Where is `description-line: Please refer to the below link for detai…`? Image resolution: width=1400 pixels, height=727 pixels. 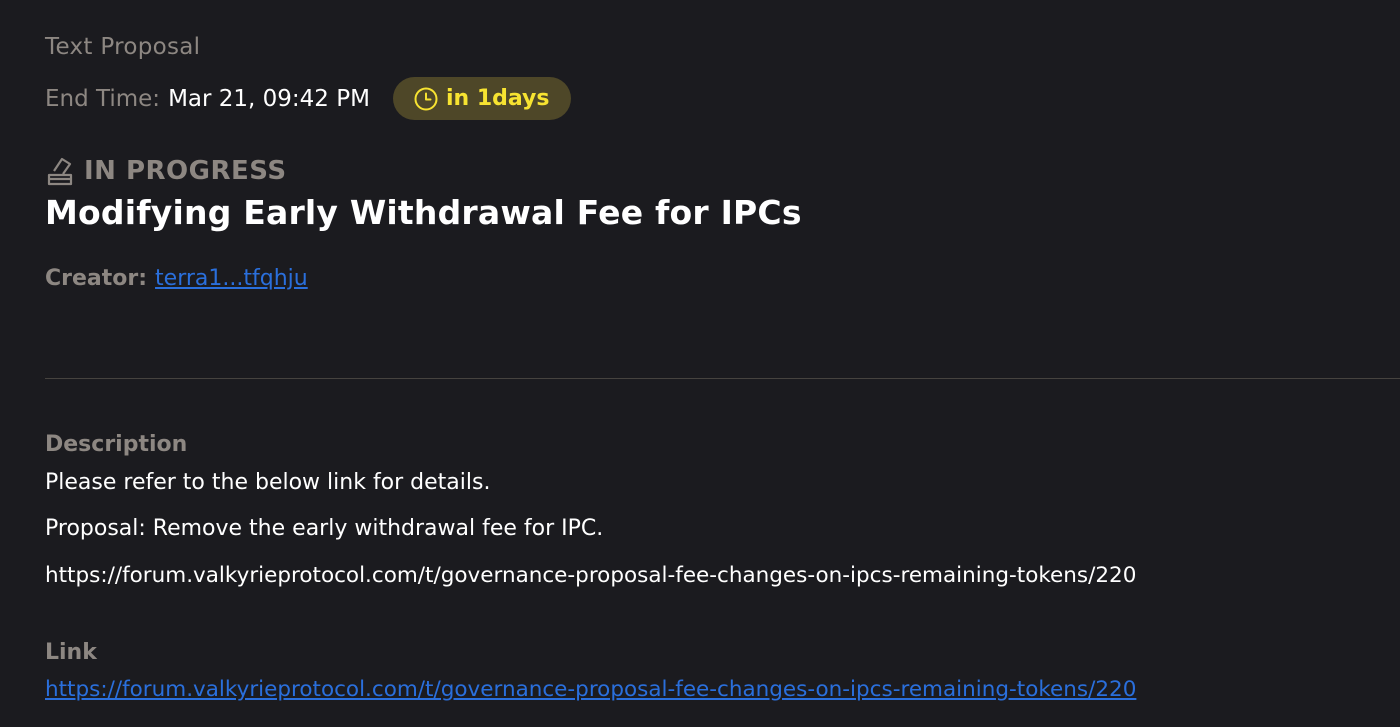
description-line: Please refer to the below link for detai… is located at coordinates (268, 482).